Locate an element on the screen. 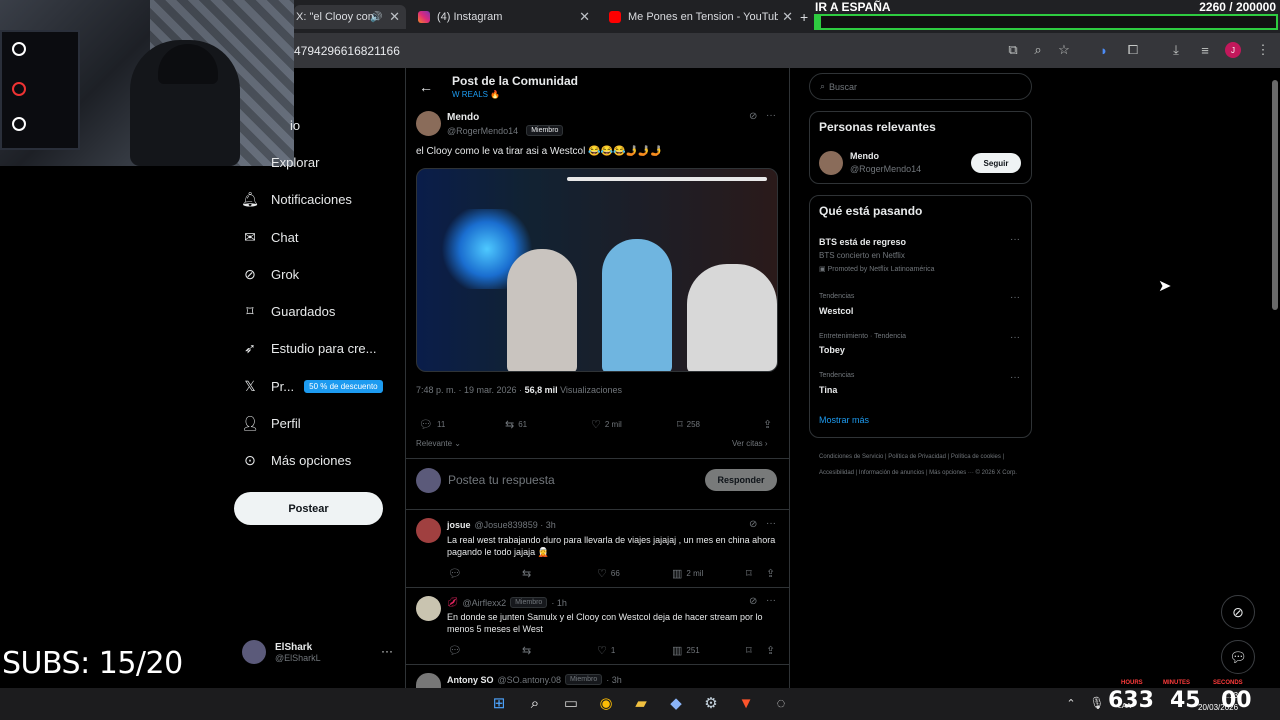 The width and height of the screenshot is (1280, 720). views-action: ▥ 251 is located at coordinates (686, 650).